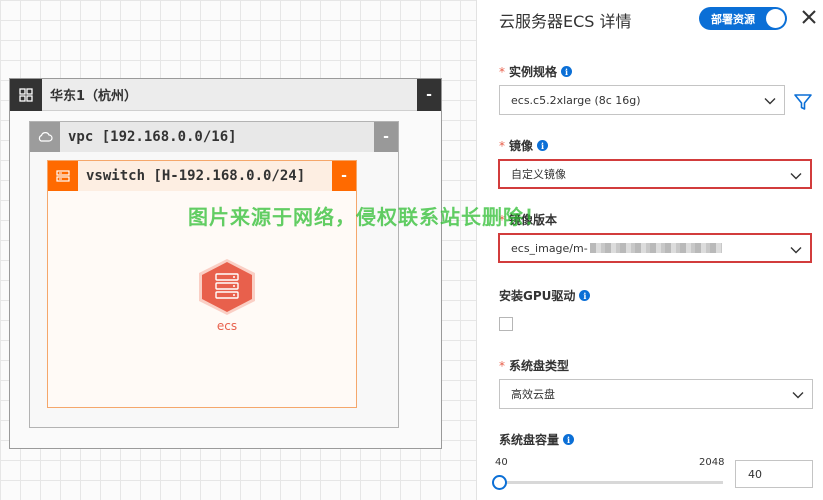 Image resolution: width=823 pixels, height=500 pixels. I want to click on disk-size-slider-track, so click(611, 482).